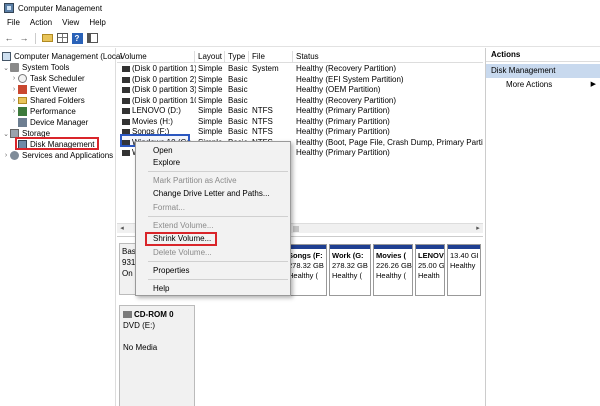 The height and width of the screenshot is (406, 600). Describe the element at coordinates (164, 68) in the screenshot. I see `volume-name: (Disk 0 partition 1)` at that location.